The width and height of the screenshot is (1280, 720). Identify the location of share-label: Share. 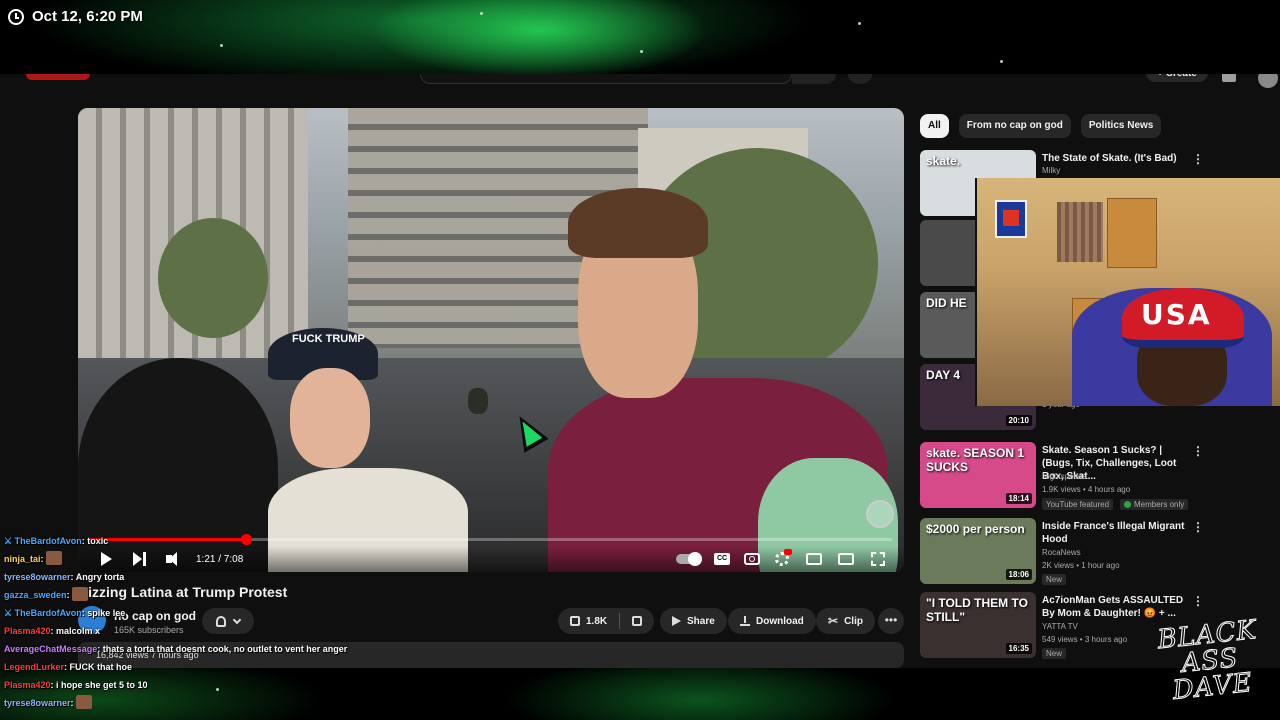
(701, 621).